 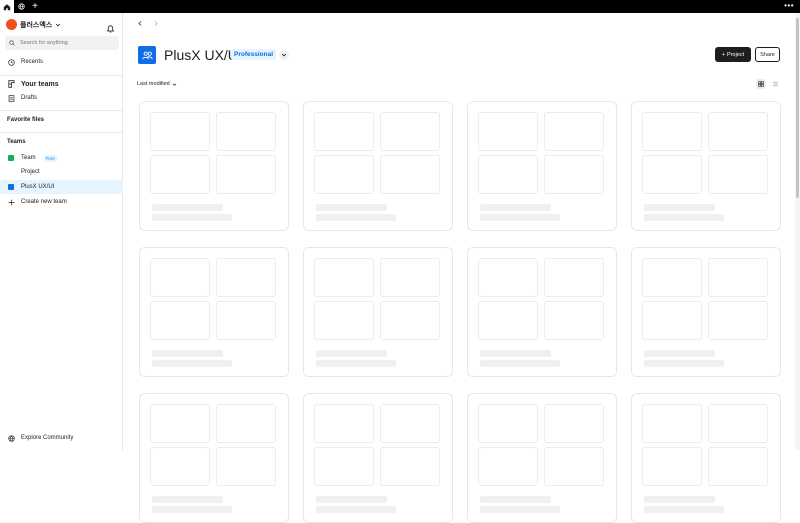 What do you see at coordinates (284, 55) in the screenshot?
I see `team-options-button` at bounding box center [284, 55].